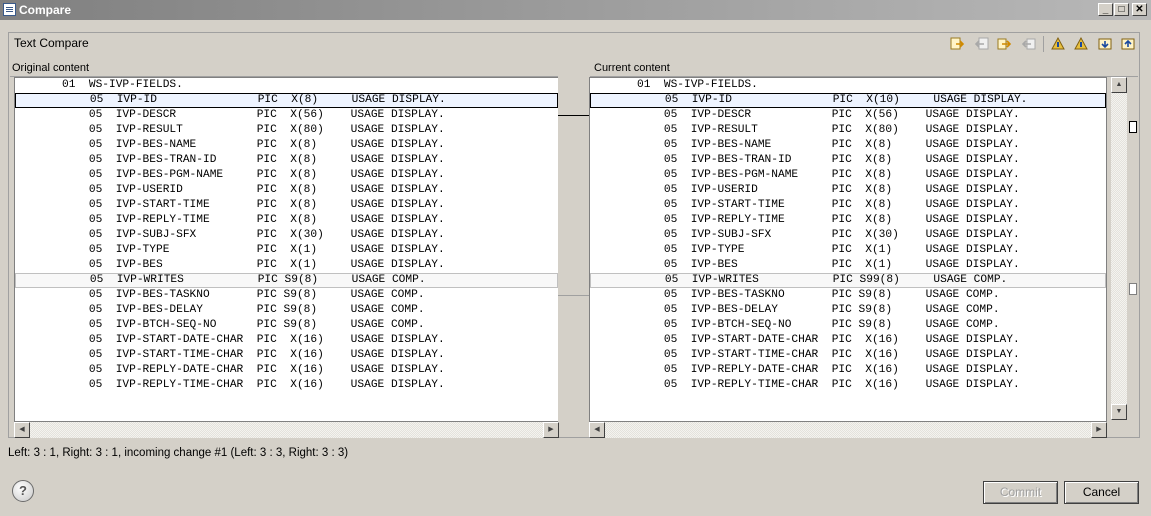 This screenshot has width=1151, height=516. I want to click on current-code-line: 05 IVP-DESCR PIC X(56) USAGE DISPLAY., so click(848, 115).